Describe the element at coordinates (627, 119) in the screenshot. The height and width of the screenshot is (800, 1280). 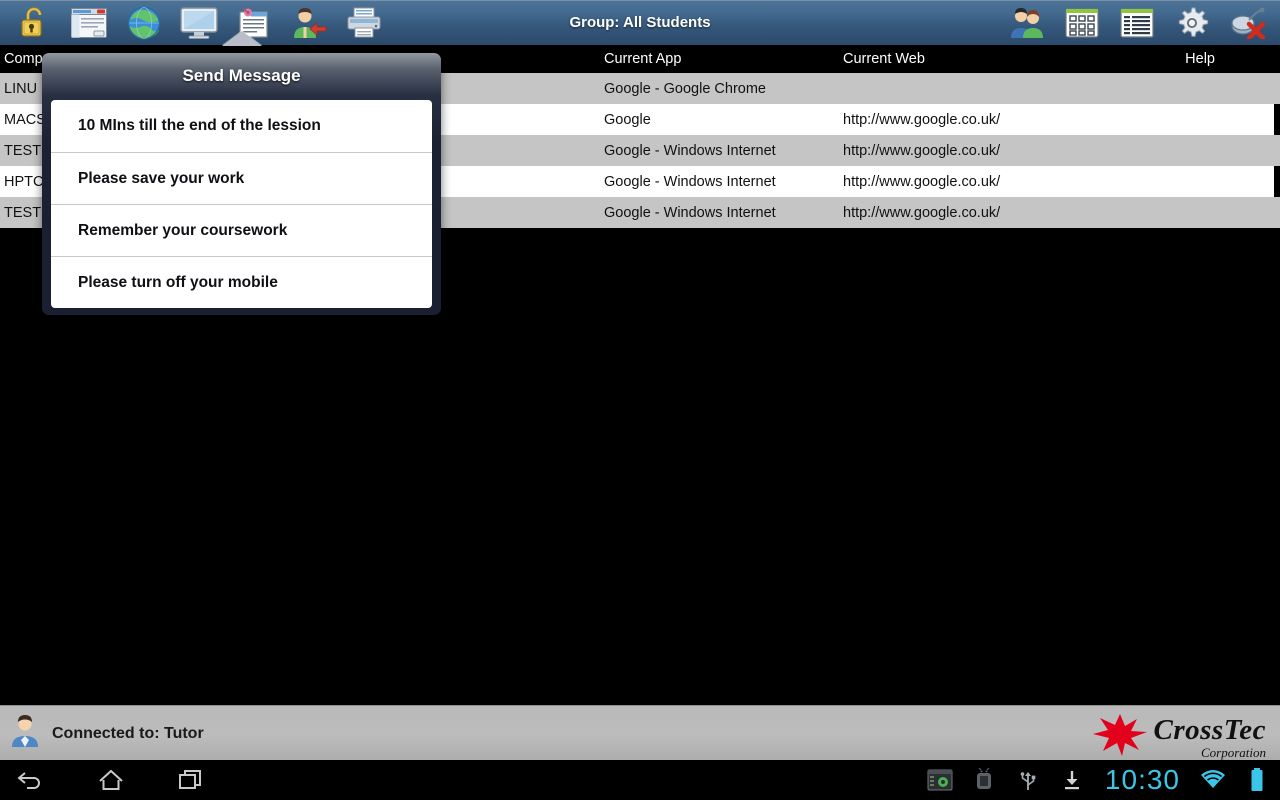
I see `cell-current-app: Google` at that location.